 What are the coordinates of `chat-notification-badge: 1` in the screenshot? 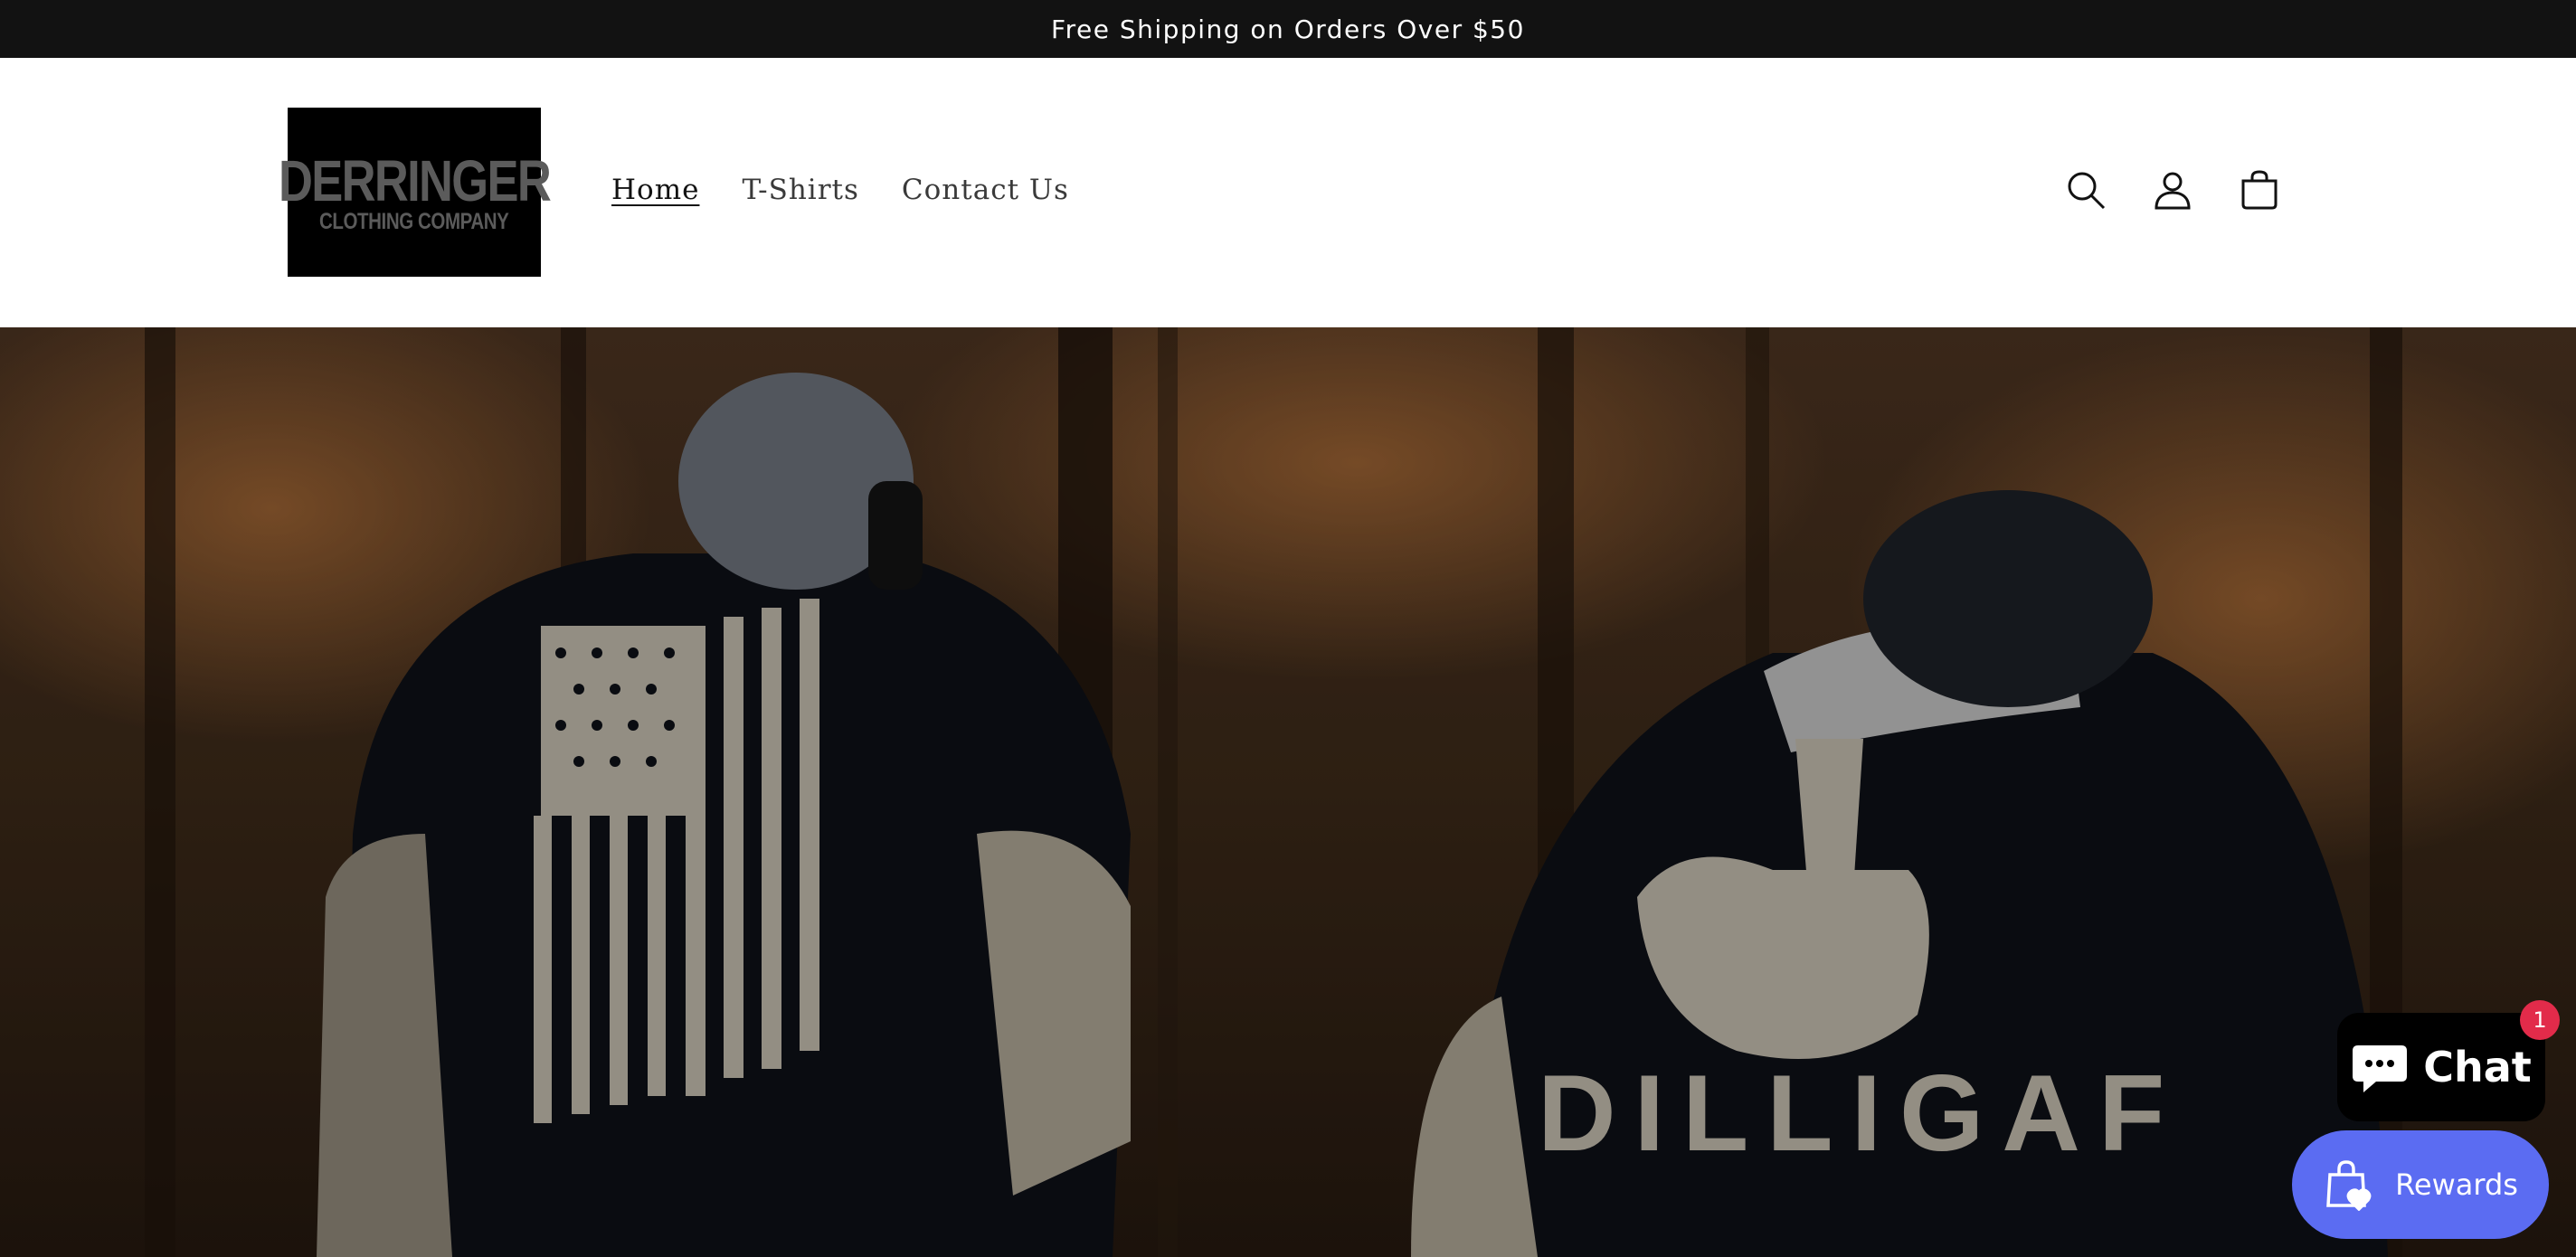 It's located at (2540, 1020).